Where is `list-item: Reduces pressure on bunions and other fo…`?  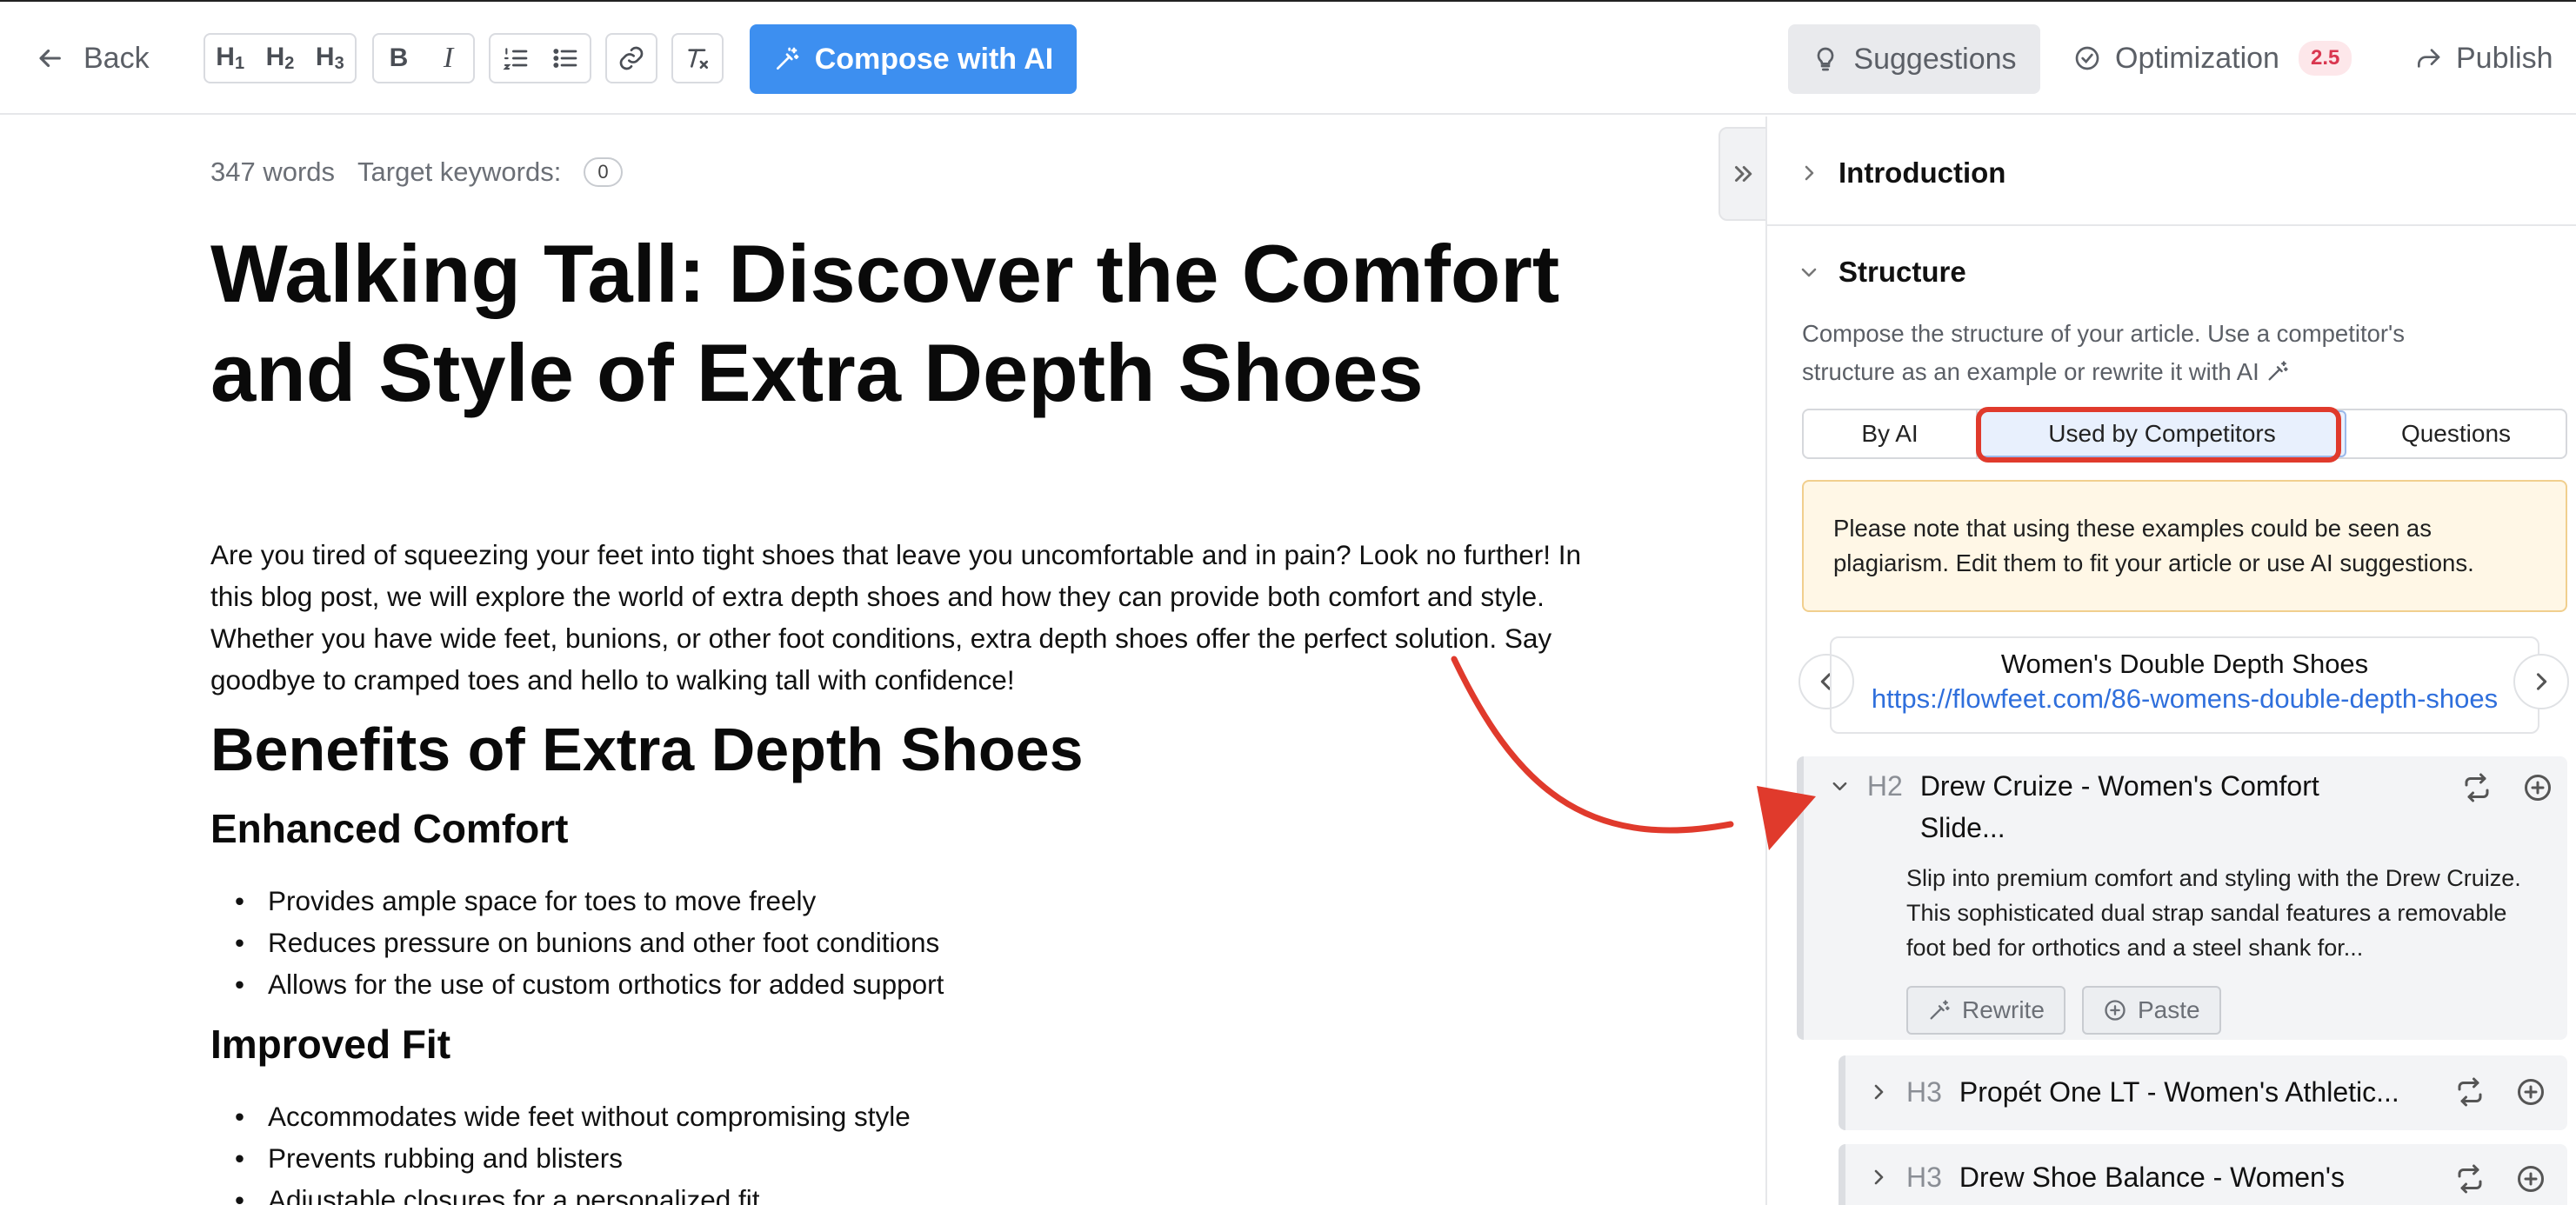
list-item: Reduces pressure on bunions and other fo… is located at coordinates (602, 942).